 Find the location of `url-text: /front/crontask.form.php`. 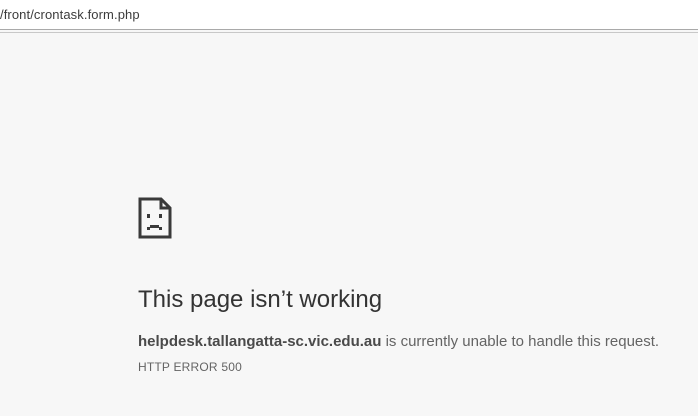

url-text: /front/crontask.form.php is located at coordinates (70, 14).